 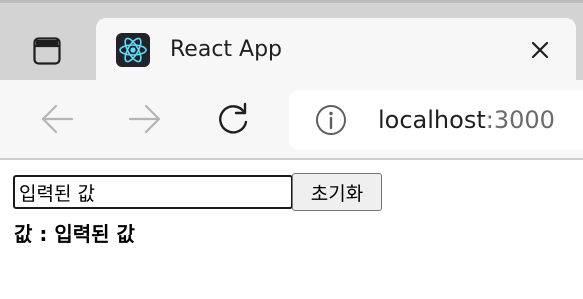 What do you see at coordinates (337, 192) in the screenshot?
I see `reset-button: 초기화` at bounding box center [337, 192].